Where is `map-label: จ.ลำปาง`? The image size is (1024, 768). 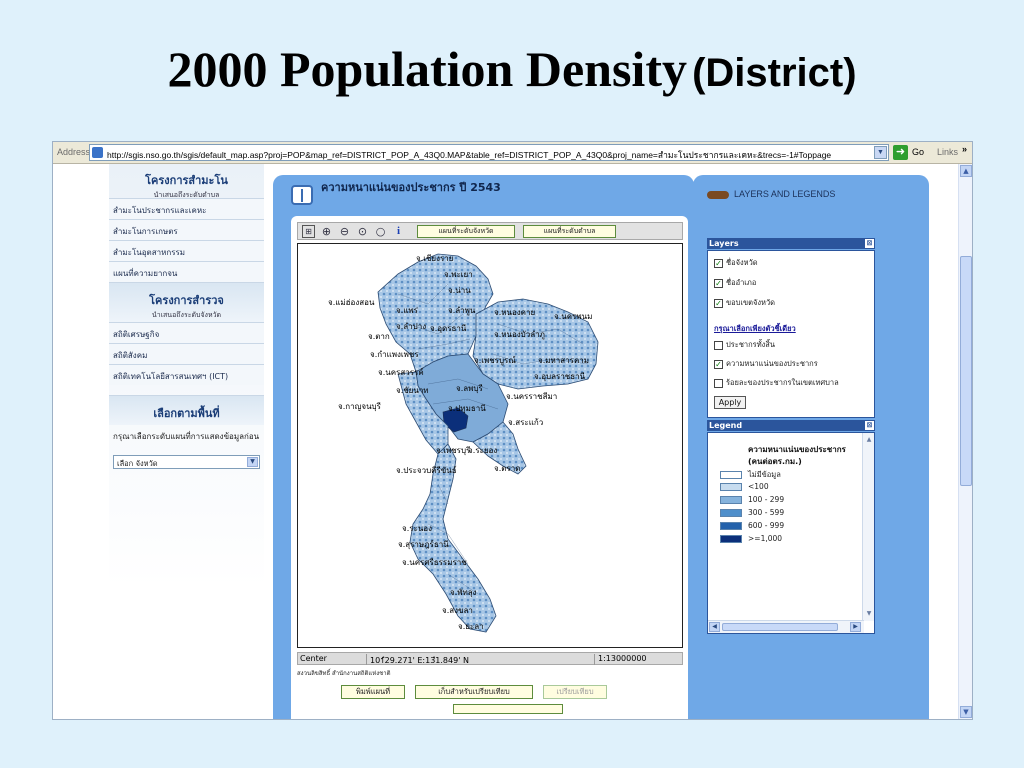
map-label: จ.ลำปาง is located at coordinates (411, 326).